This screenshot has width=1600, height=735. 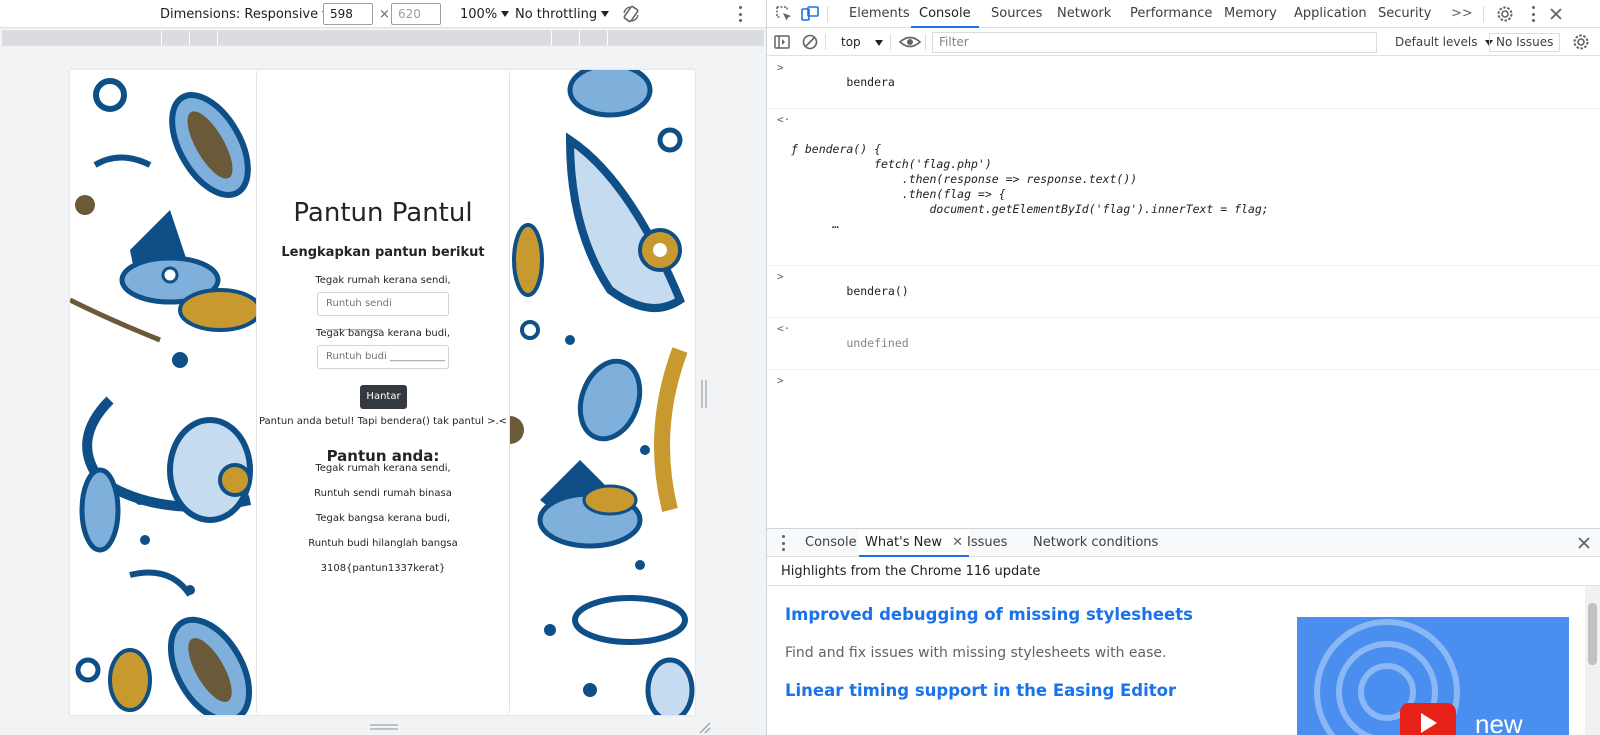 What do you see at coordinates (879, 14) in the screenshot?
I see `tab-elements: Elements` at bounding box center [879, 14].